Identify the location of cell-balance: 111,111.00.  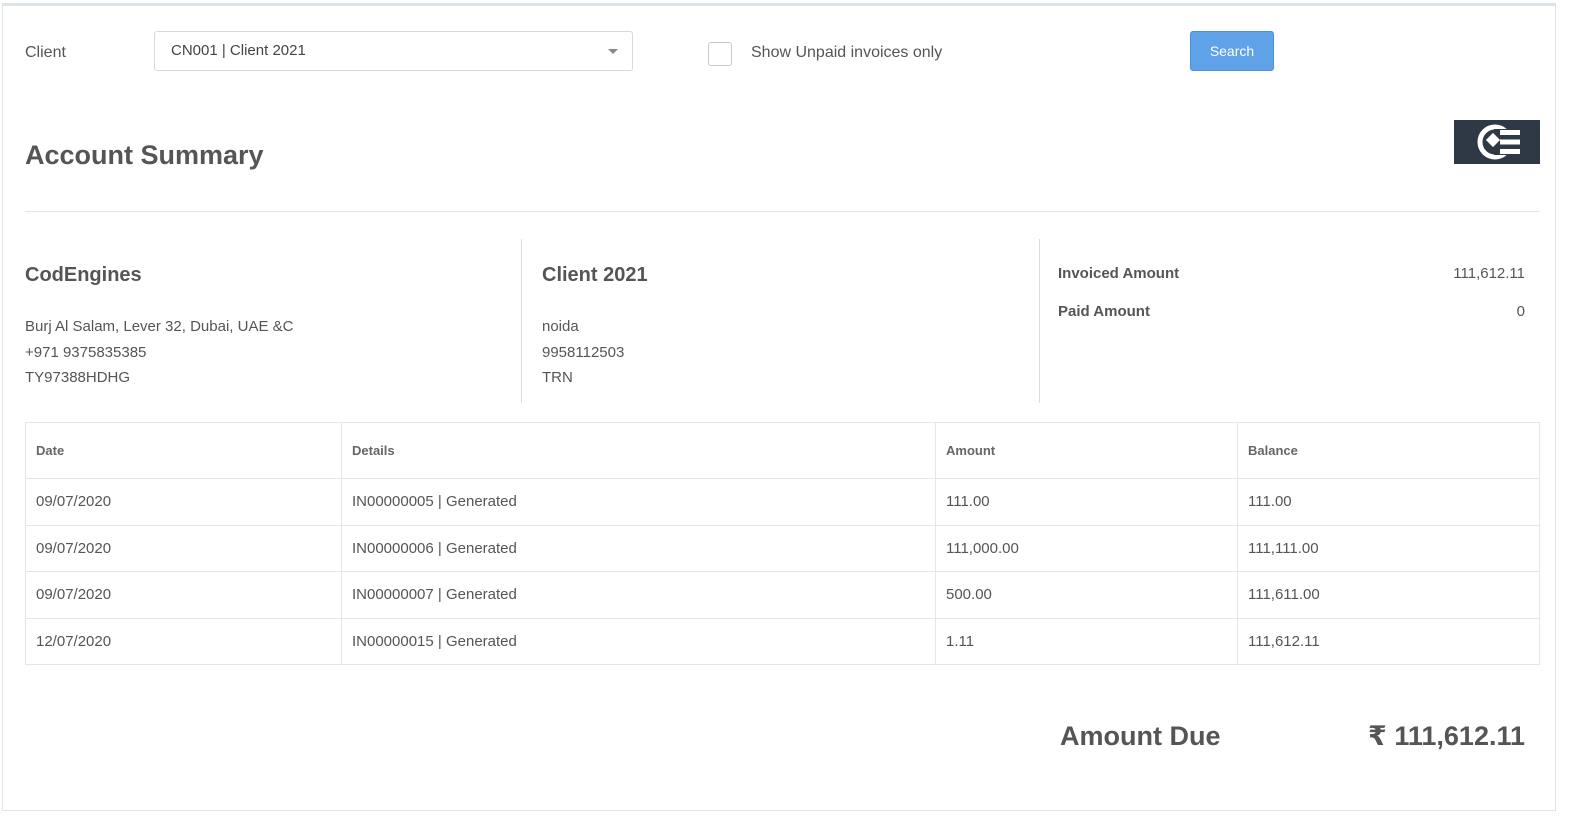
(1388, 548).